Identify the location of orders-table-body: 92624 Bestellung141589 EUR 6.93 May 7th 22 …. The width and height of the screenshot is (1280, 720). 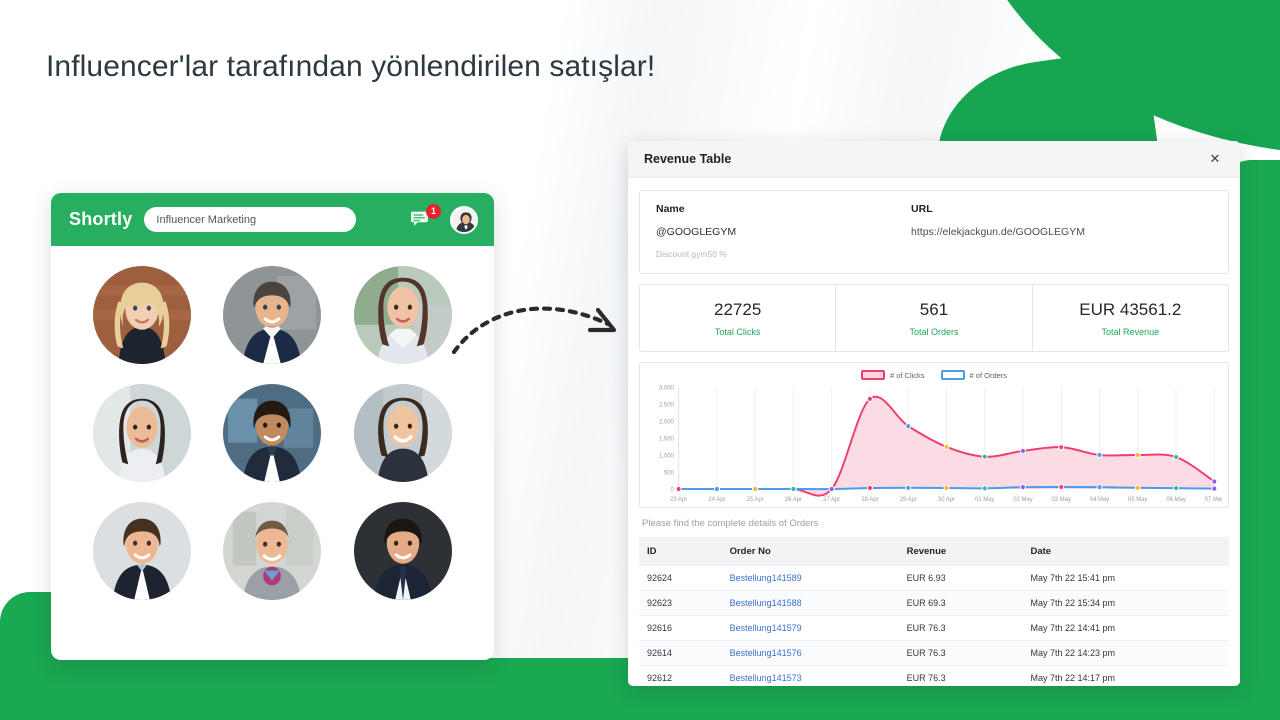
(934, 626).